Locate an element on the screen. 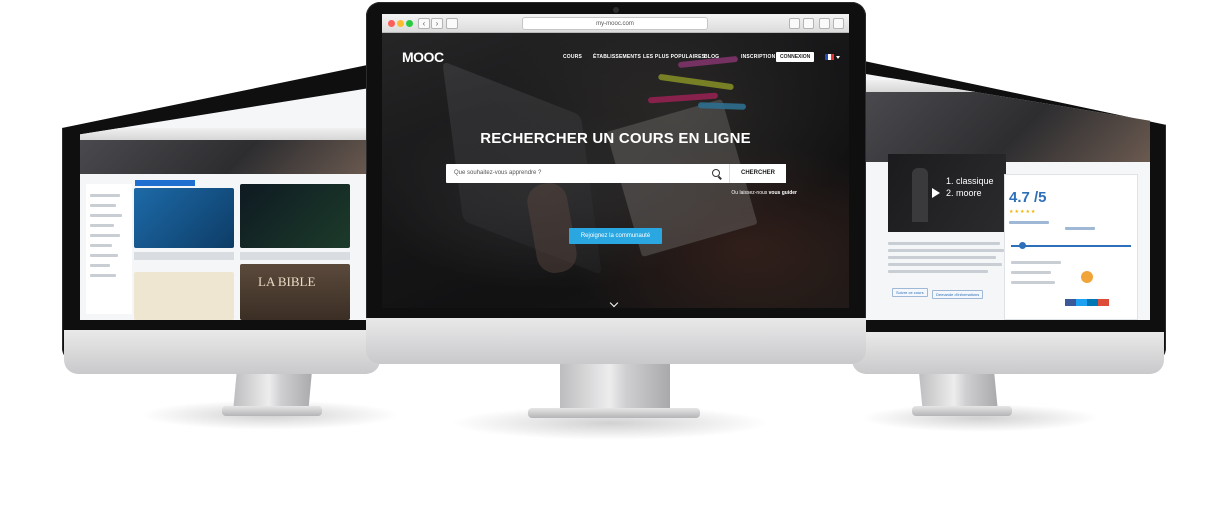  new-tab-icon is located at coordinates (838, 23).